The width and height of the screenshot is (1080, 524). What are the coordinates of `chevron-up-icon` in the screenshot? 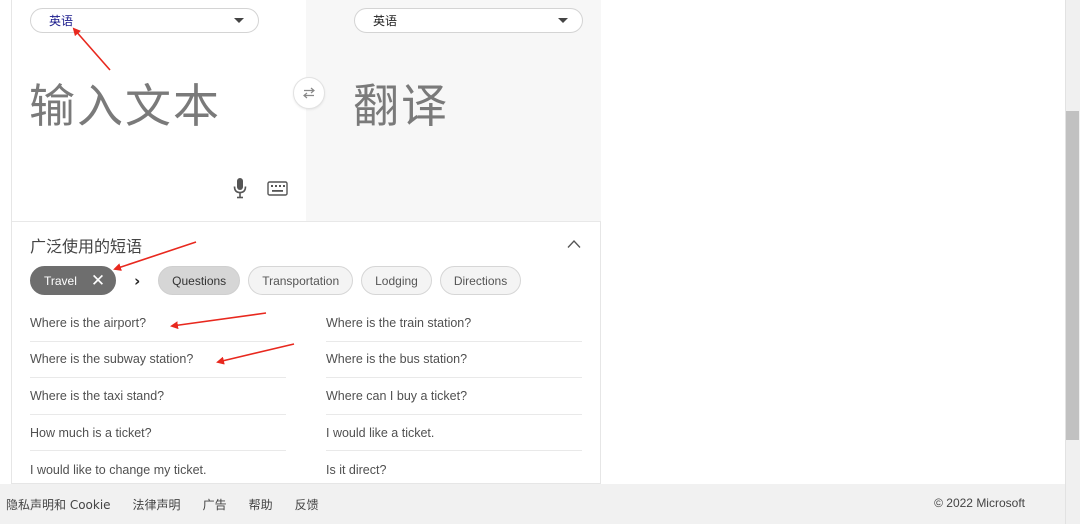 It's located at (574, 244).